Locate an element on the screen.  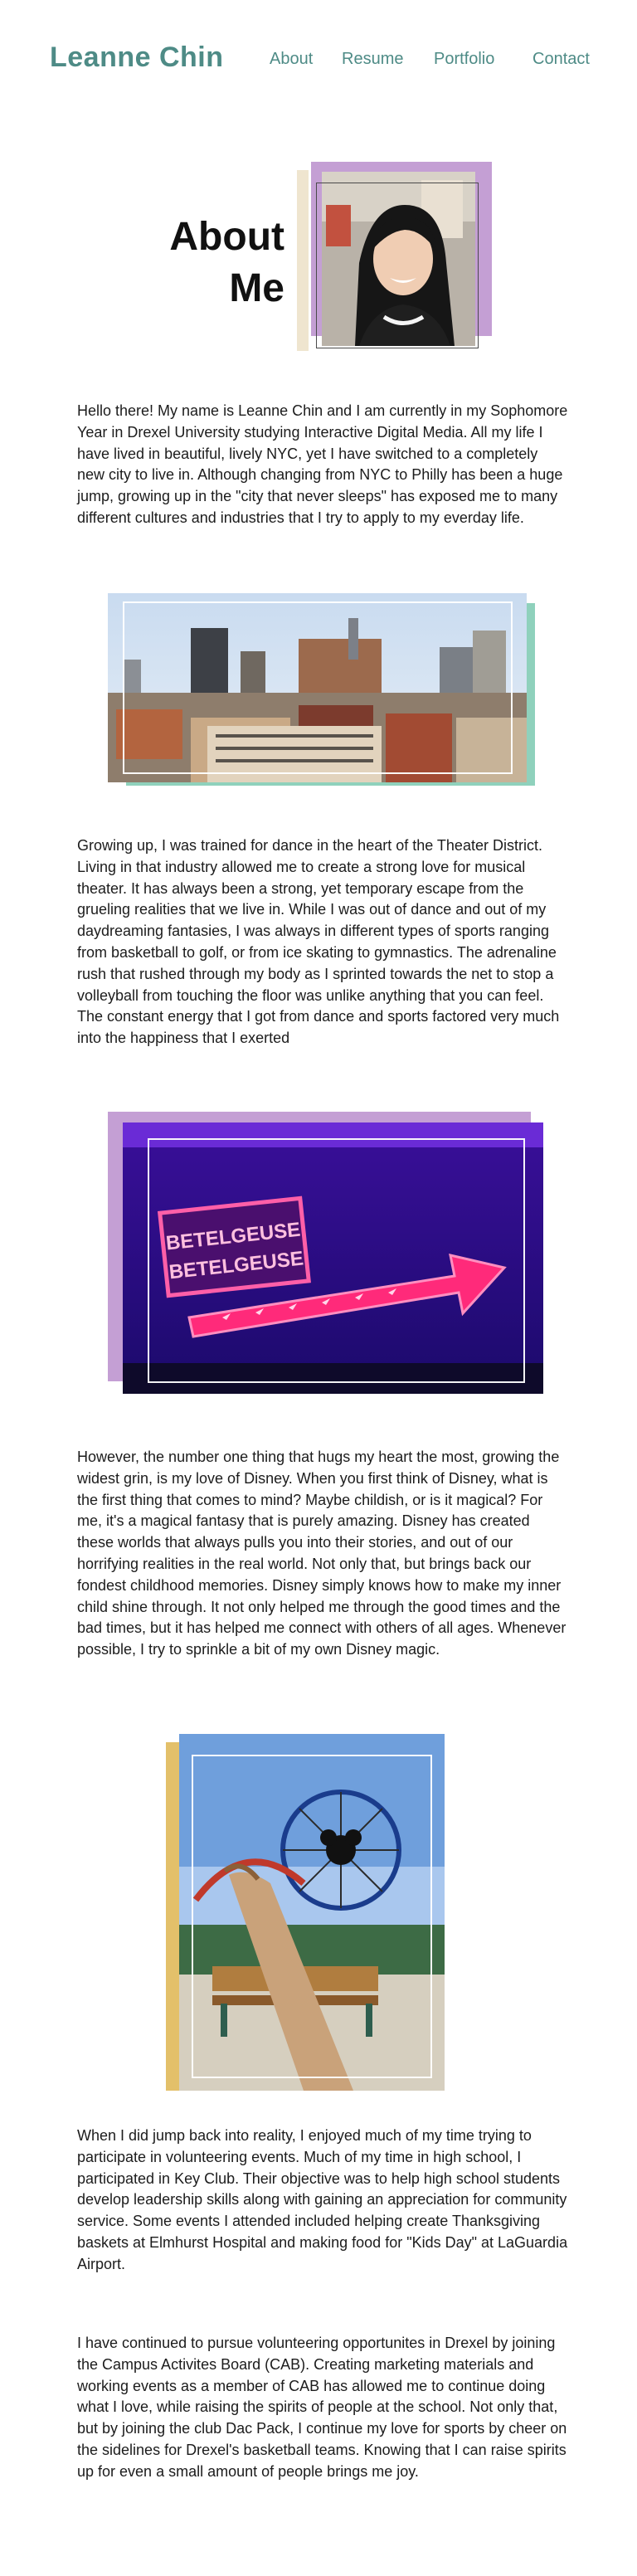
about-heading-line2: Me is located at coordinates (256, 288).